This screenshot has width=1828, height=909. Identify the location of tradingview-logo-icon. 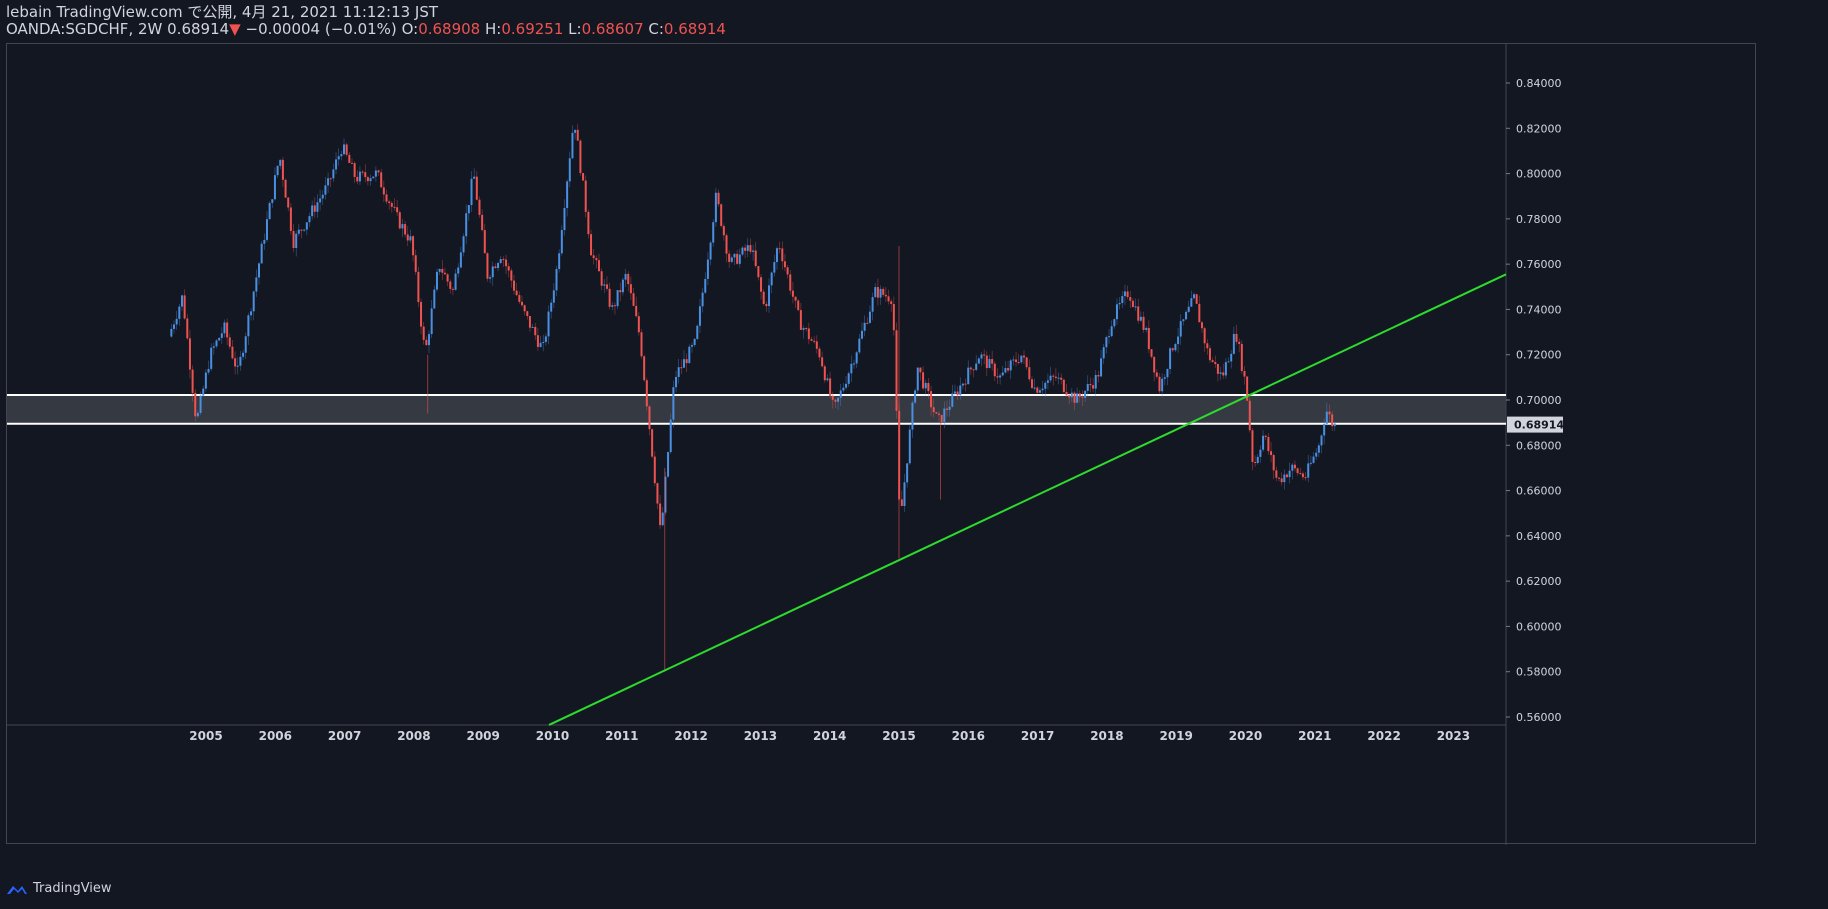
(17, 889).